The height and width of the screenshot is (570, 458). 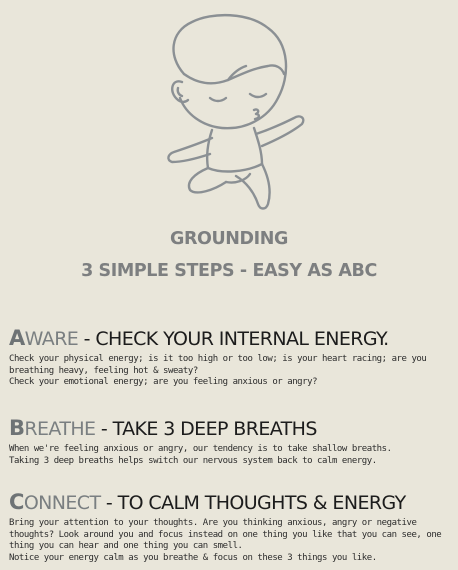 What do you see at coordinates (190, 150) in the screenshot?
I see `left-arm` at bounding box center [190, 150].